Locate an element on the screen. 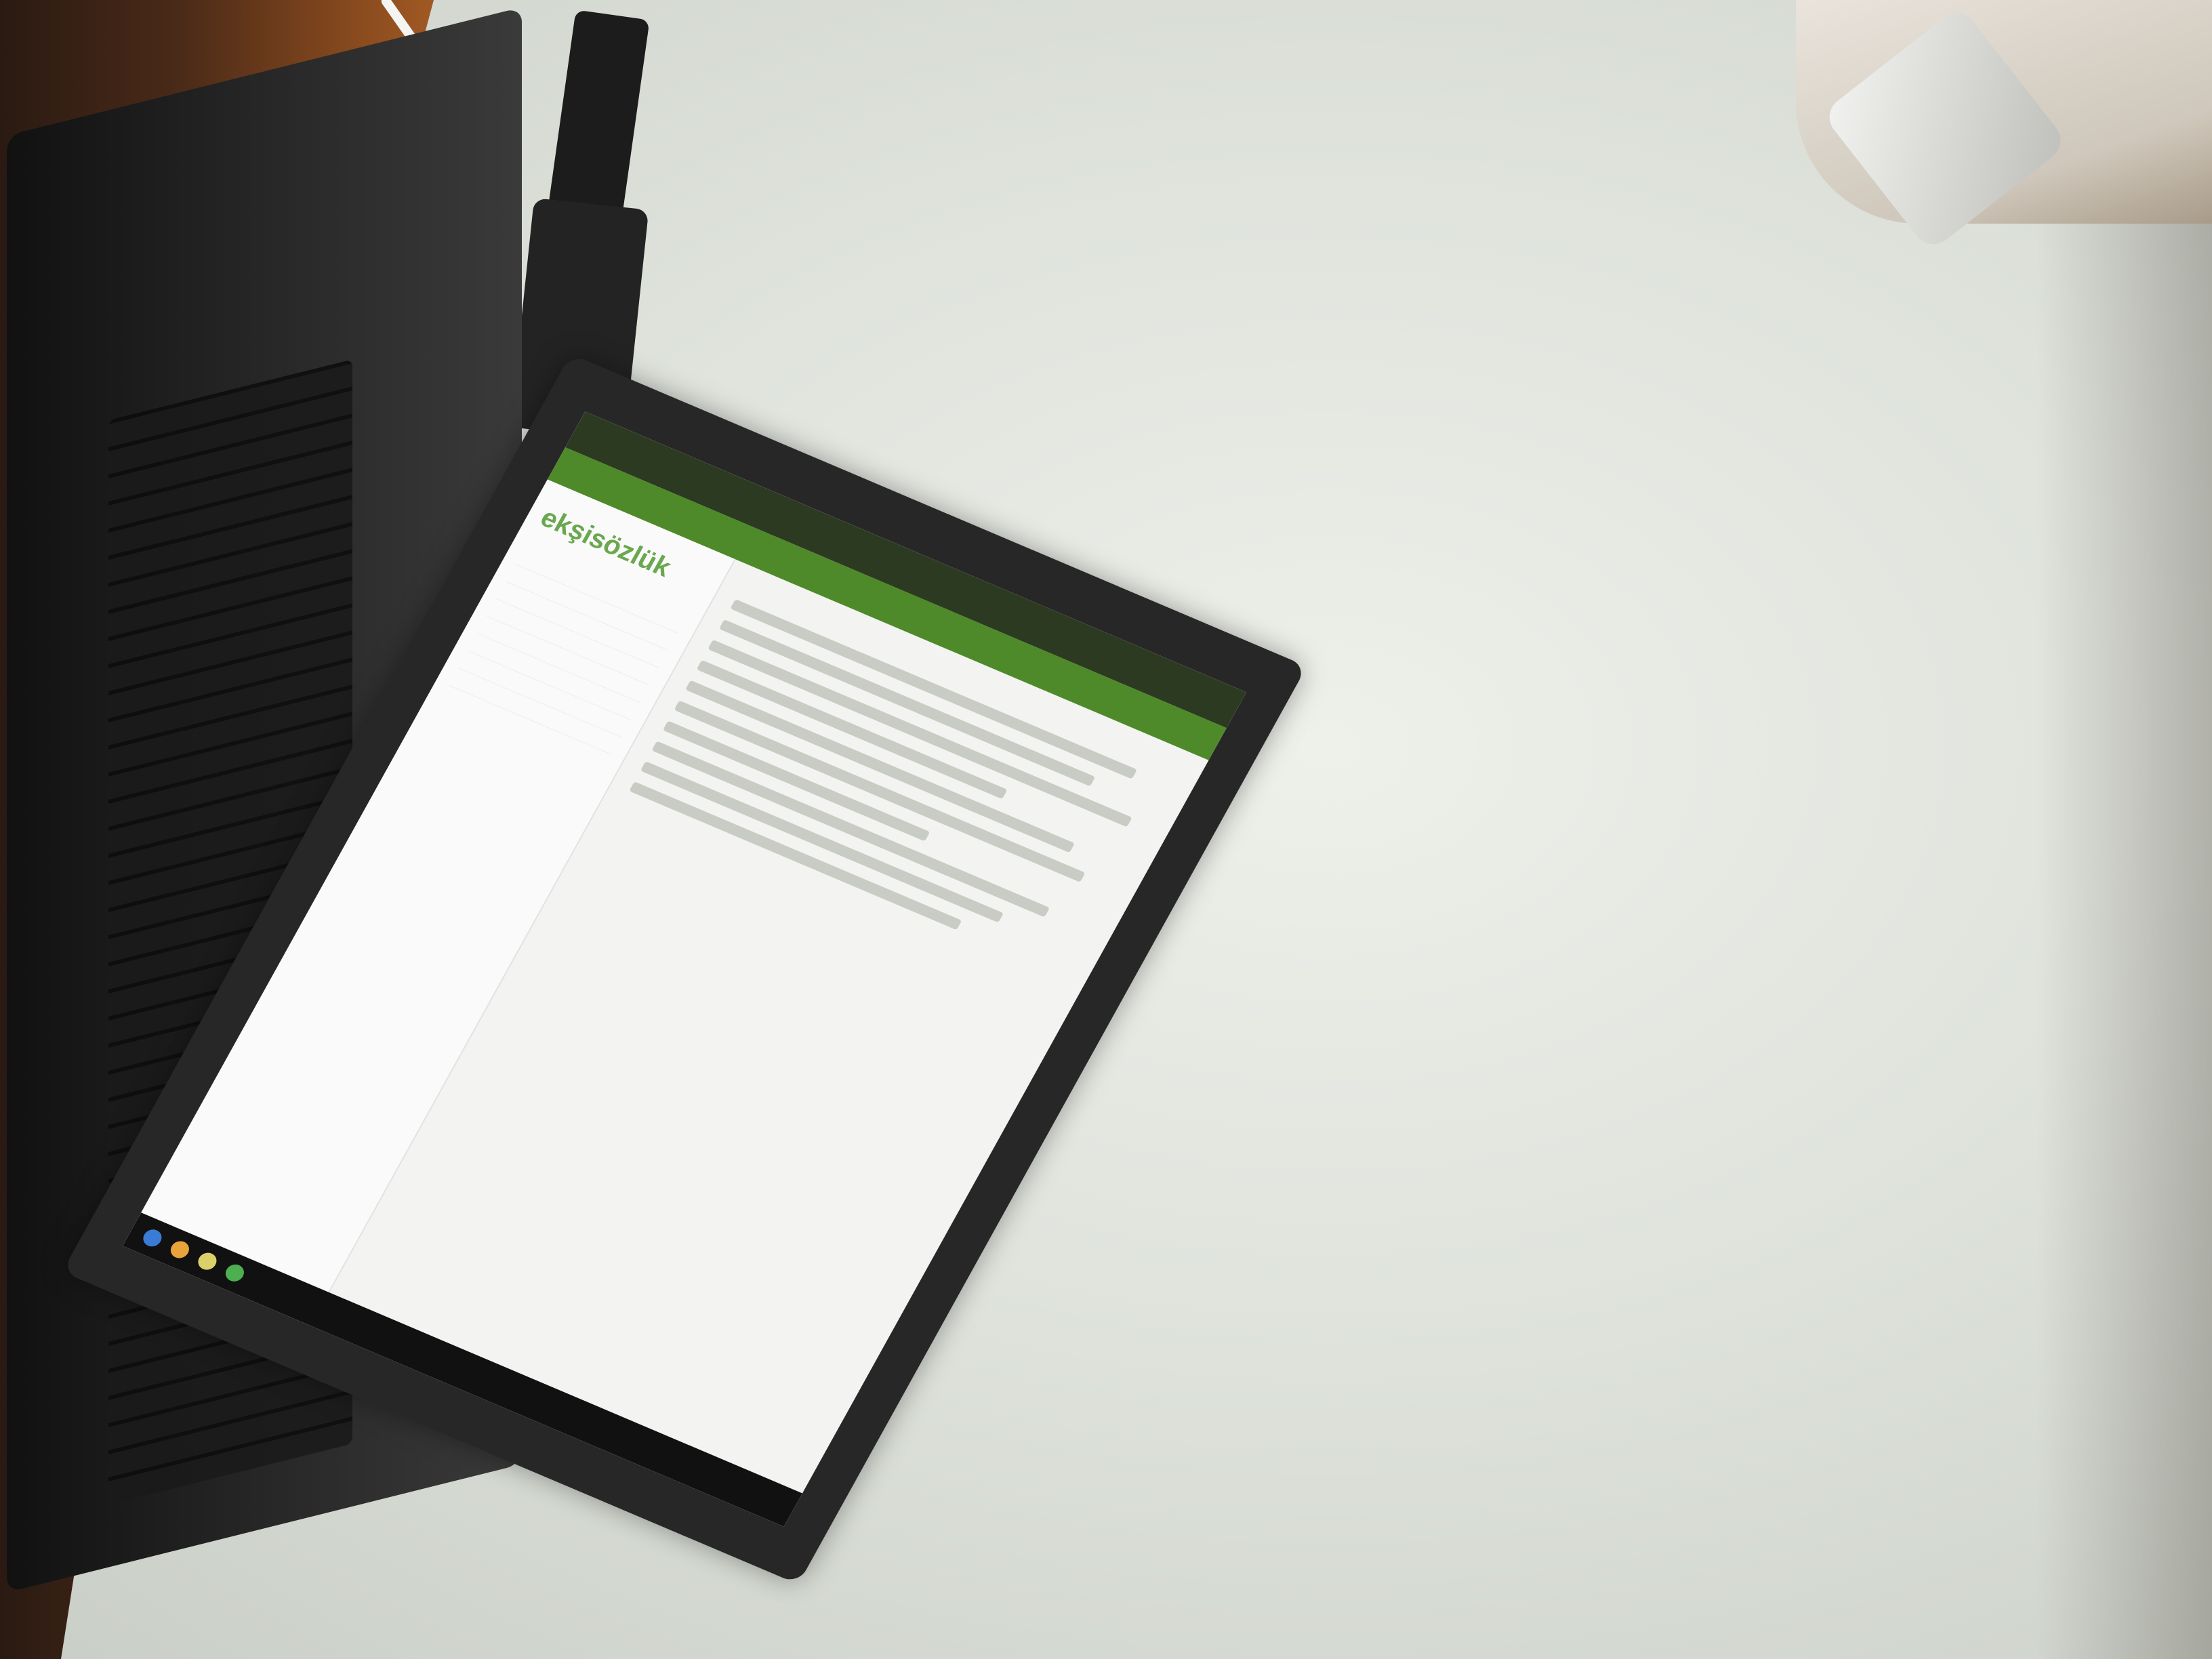 The width and height of the screenshot is (2212, 1659). files-icon is located at coordinates (207, 1262).